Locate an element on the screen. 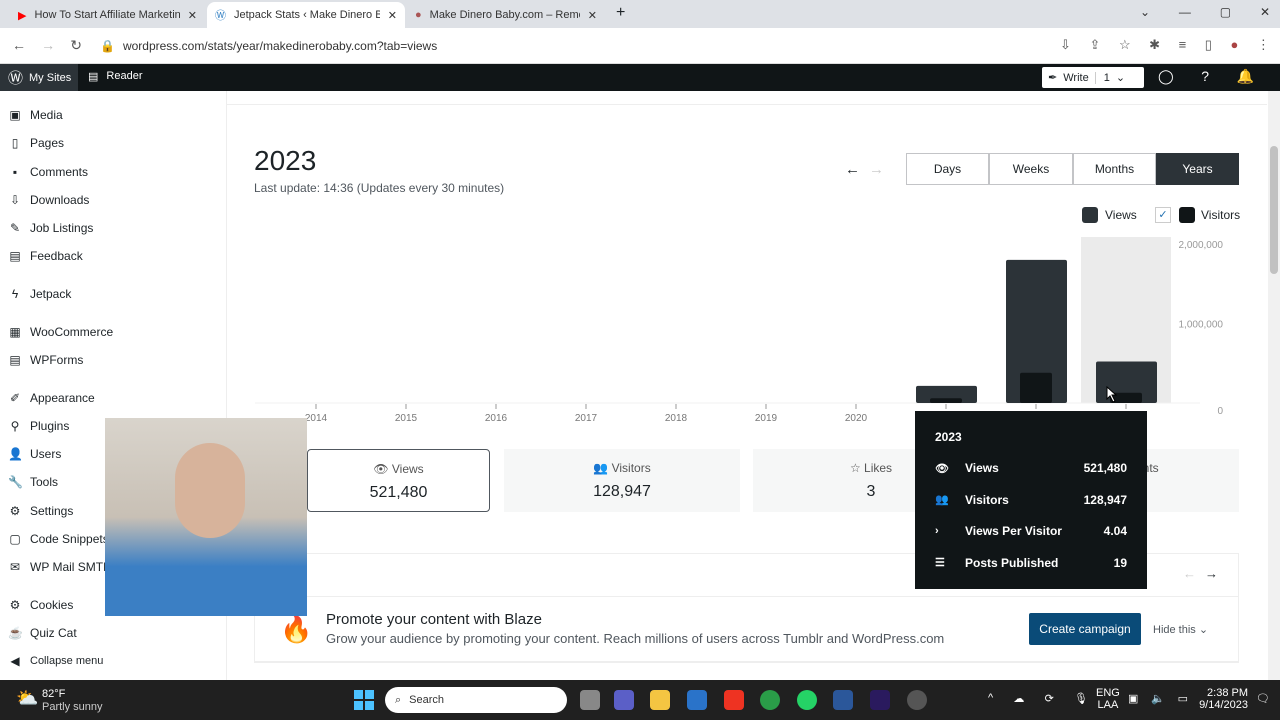 The height and width of the screenshot is (720, 1280). chevron-up-icon: ^ is located at coordinates (990, 698).